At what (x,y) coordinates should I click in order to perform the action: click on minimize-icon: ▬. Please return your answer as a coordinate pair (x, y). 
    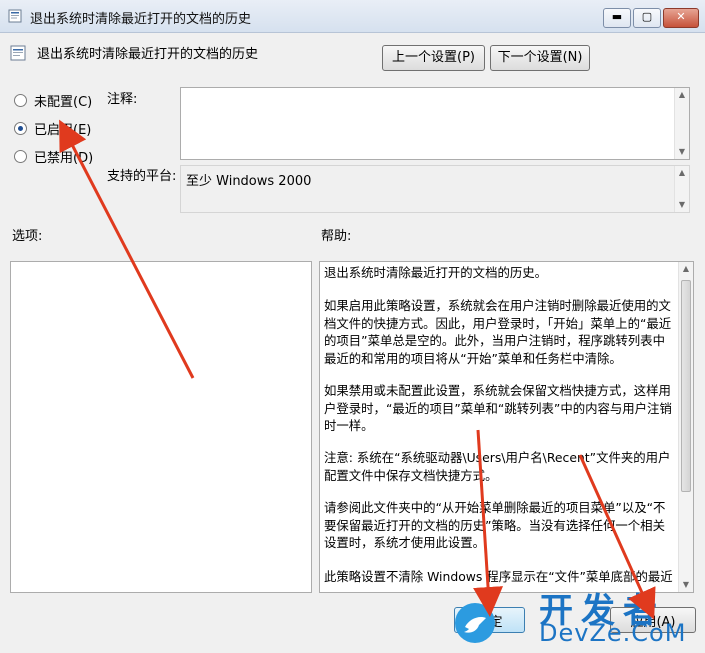
    Looking at the image, I should click on (617, 16).